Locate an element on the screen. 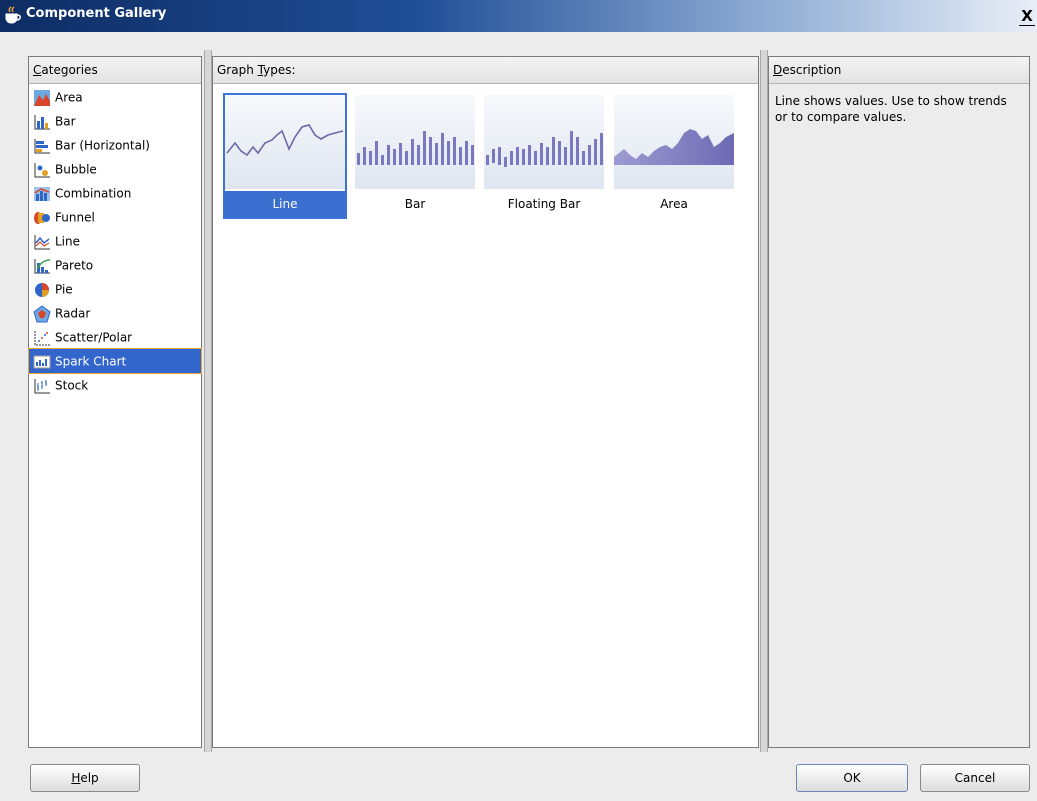 Image resolution: width=1037 pixels, height=801 pixels. stock-chart-icon is located at coordinates (42, 385).